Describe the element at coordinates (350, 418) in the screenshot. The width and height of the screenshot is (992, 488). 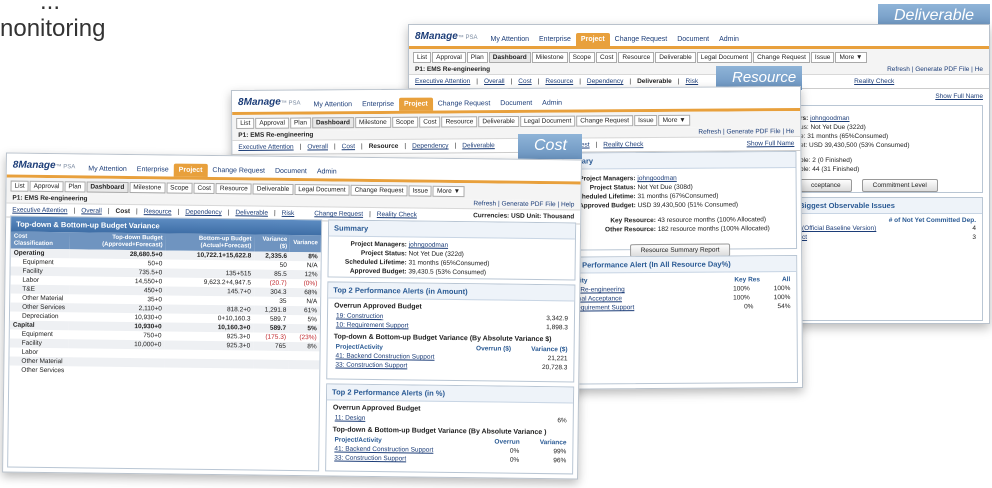
I see `overrun-row-name: 11: Design` at that location.